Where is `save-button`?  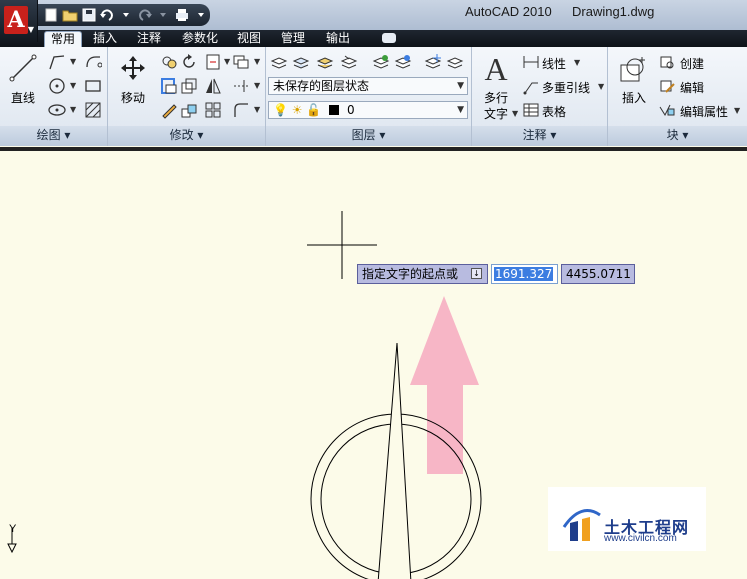 save-button is located at coordinates (88, 15).